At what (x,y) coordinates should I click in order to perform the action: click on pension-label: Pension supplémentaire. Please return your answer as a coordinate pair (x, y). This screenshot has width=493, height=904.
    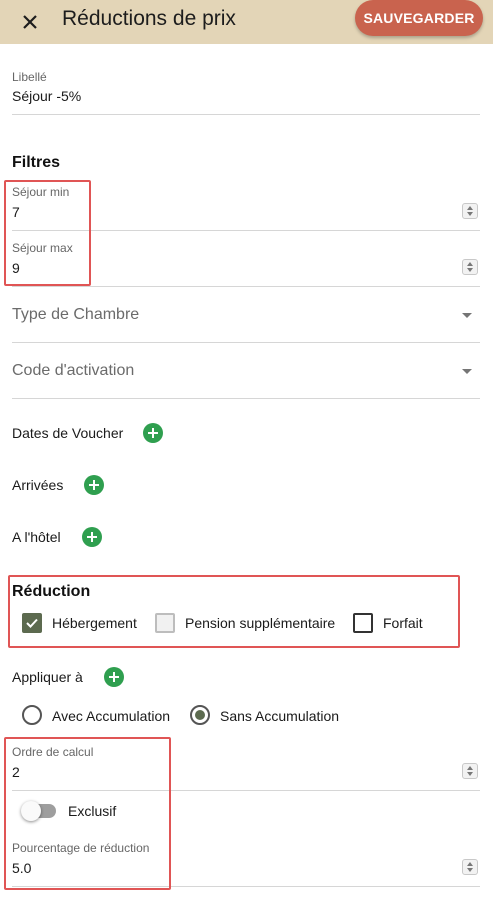
    Looking at the image, I should click on (260, 623).